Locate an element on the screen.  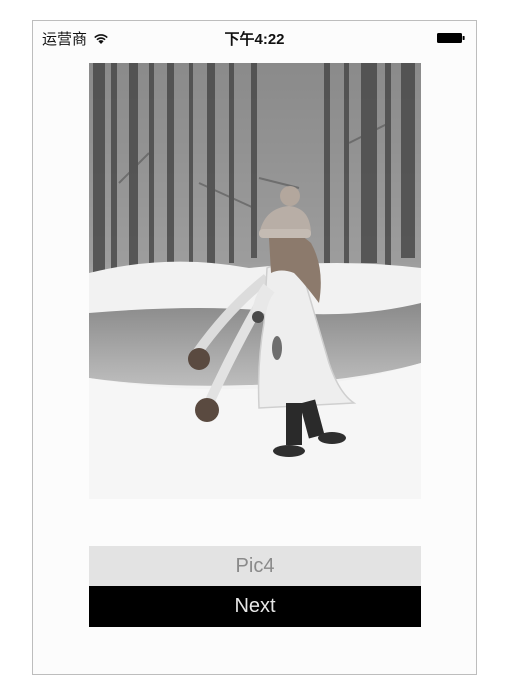
status-bar: 运营商 下午4:22 is located at coordinates (254, 37).